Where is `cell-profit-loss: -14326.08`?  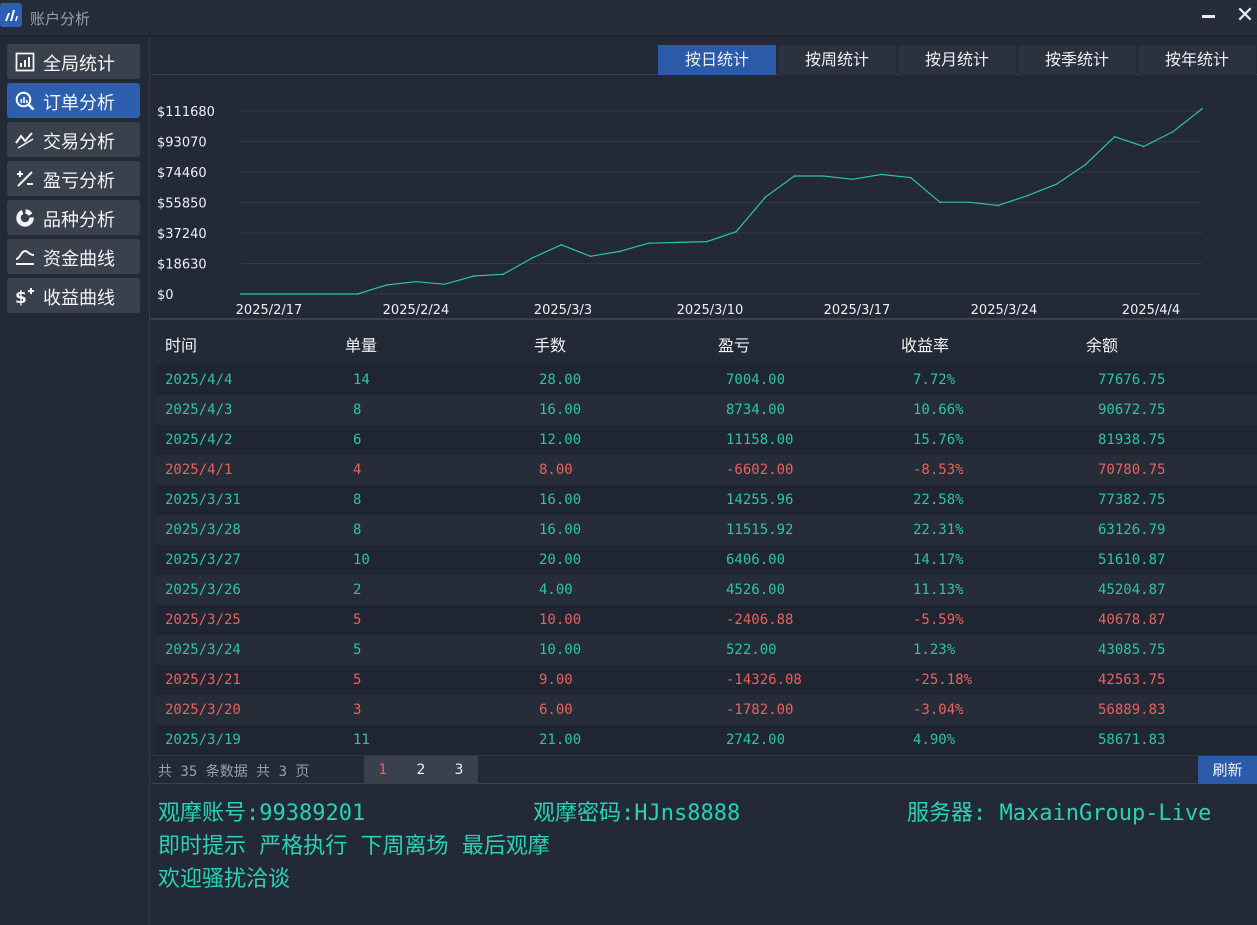 cell-profit-loss: -14326.08 is located at coordinates (764, 680).